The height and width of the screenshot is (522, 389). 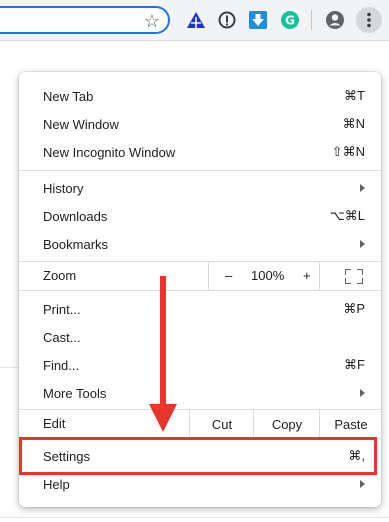 I want to click on edit-row: Edit Cut Copy Paste, so click(x=200, y=424).